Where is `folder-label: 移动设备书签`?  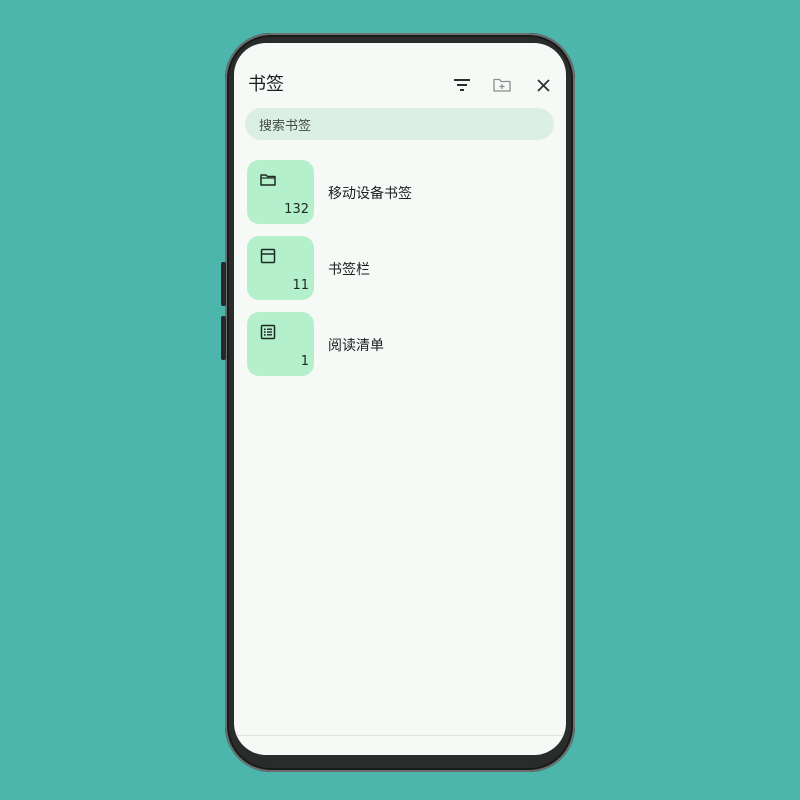
folder-label: 移动设备书签 is located at coordinates (370, 194).